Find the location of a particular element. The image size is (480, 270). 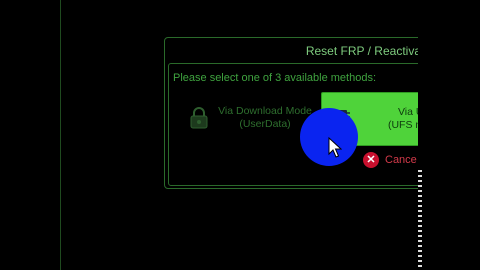

mouse-pointer-icon is located at coordinates (335, 147).